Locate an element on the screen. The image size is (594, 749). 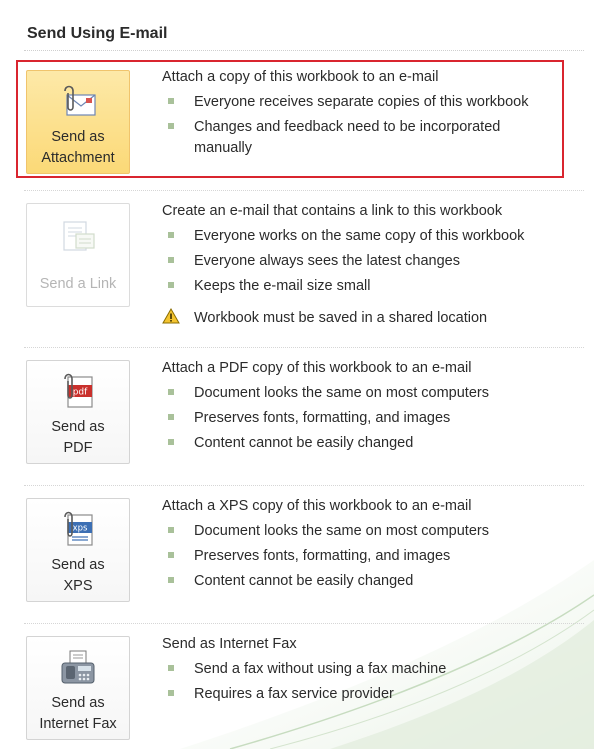
send-as-internet-fax-button: Send as Internet Fax is located at coordinates (78, 688).